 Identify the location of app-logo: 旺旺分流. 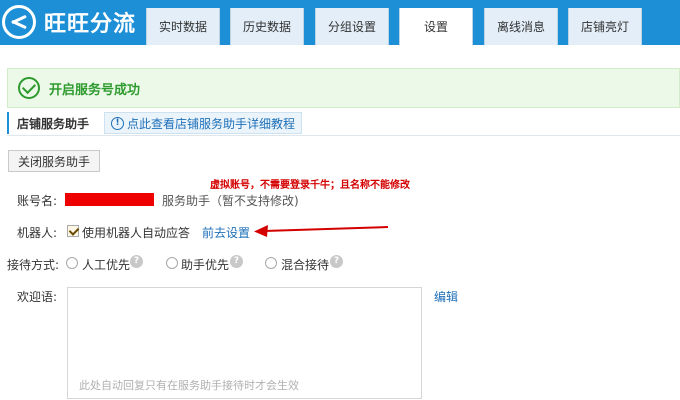
(68, 22).